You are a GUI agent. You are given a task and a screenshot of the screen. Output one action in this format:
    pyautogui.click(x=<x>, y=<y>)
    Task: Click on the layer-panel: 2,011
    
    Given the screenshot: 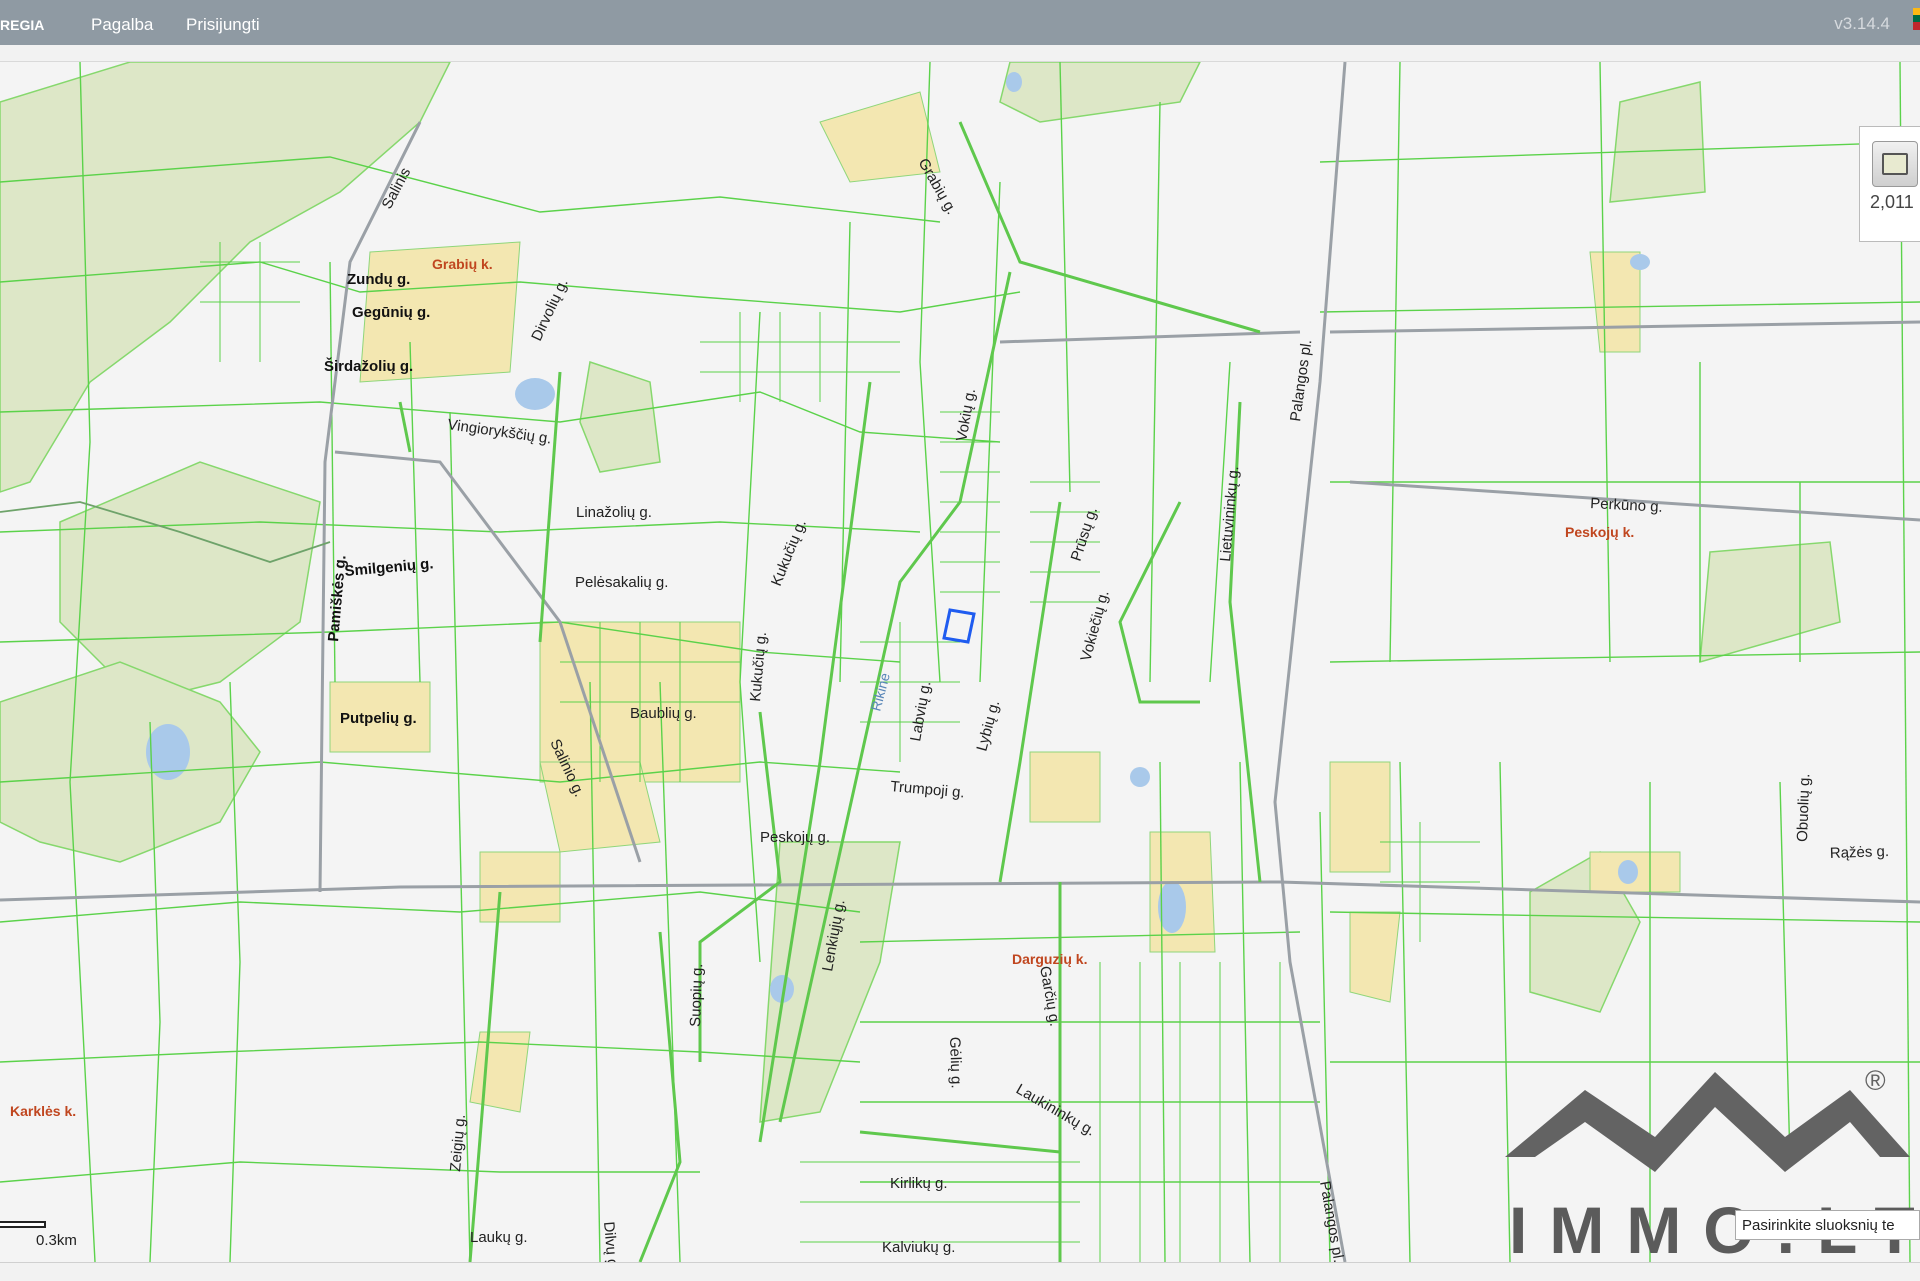 What is the action you would take?
    pyautogui.click(x=1889, y=184)
    